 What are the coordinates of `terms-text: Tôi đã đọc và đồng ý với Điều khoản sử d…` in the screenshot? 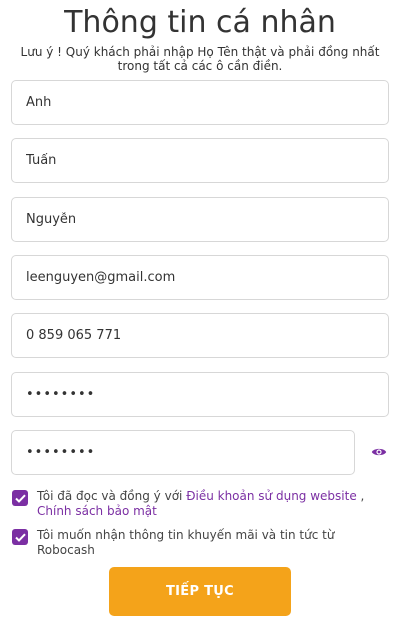 It's located at (212, 504).